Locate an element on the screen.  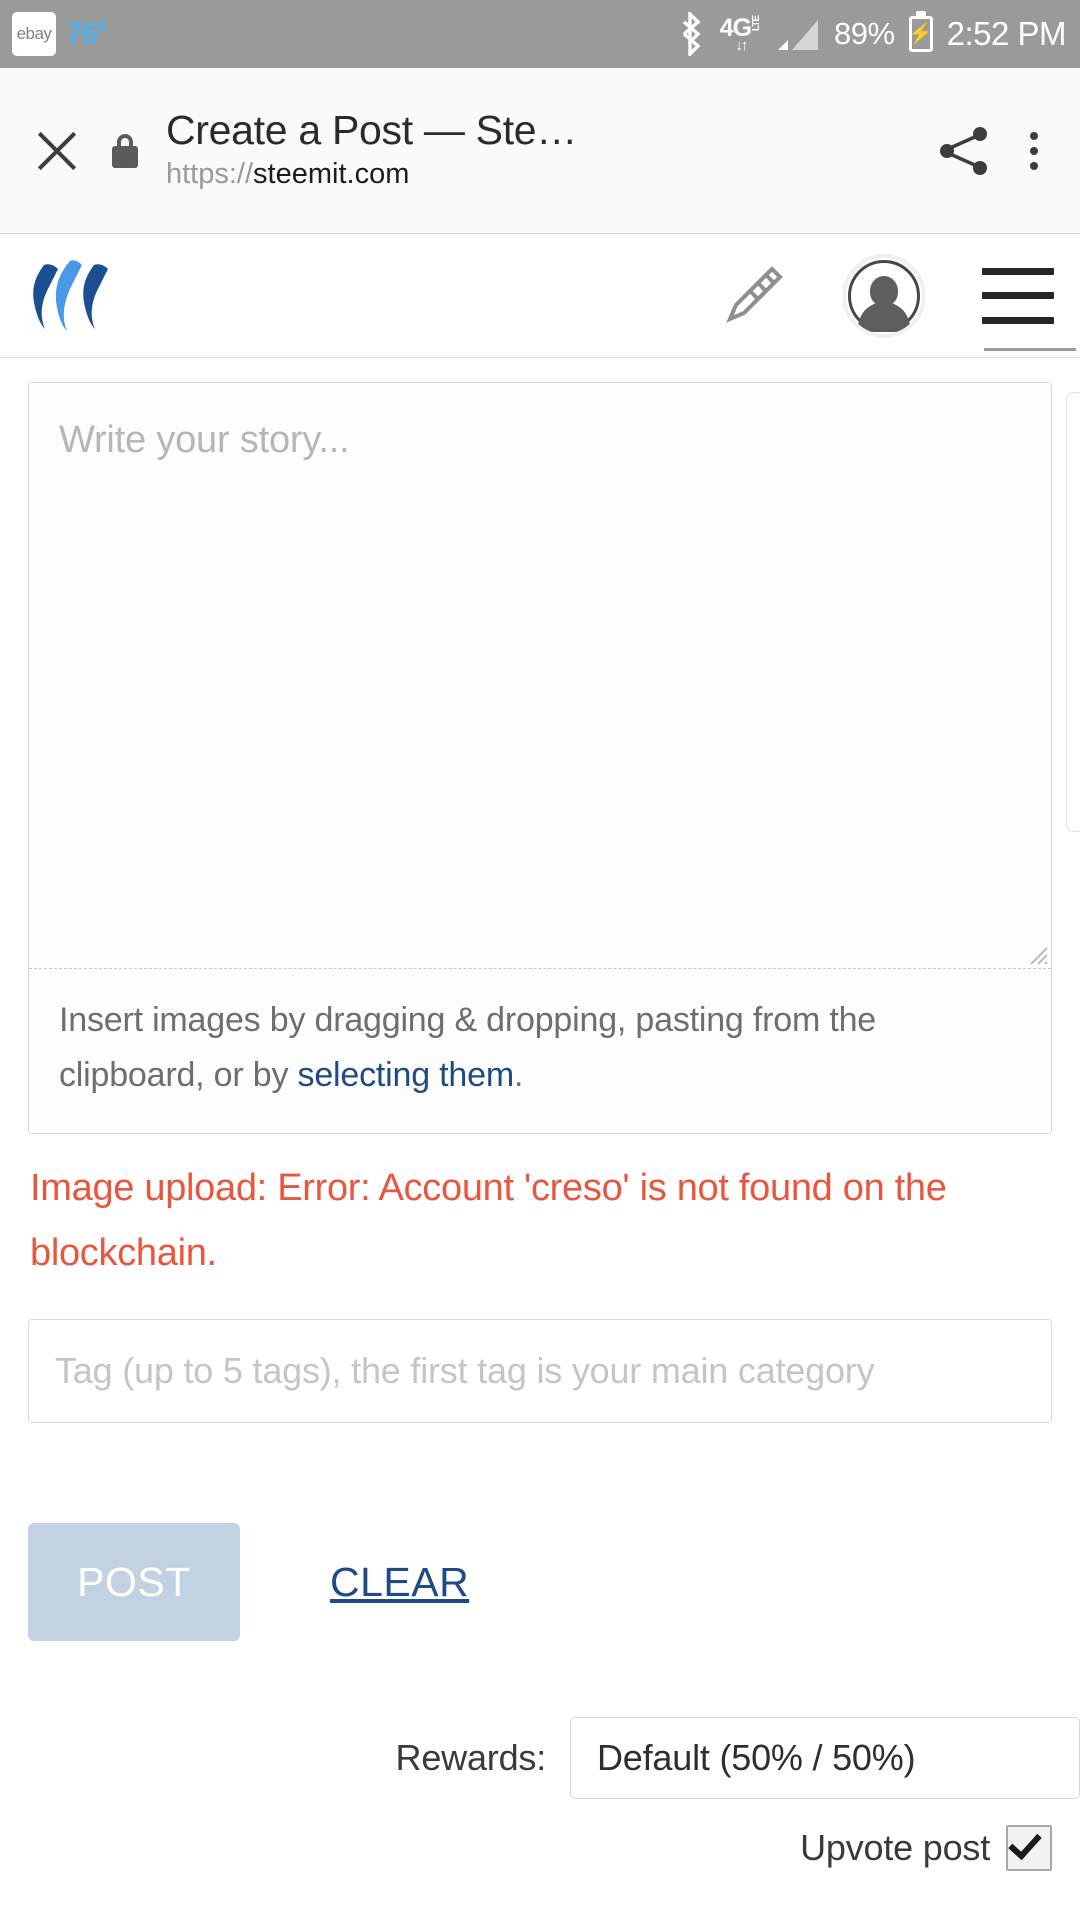
more-vertical-icon is located at coordinates (1034, 151).